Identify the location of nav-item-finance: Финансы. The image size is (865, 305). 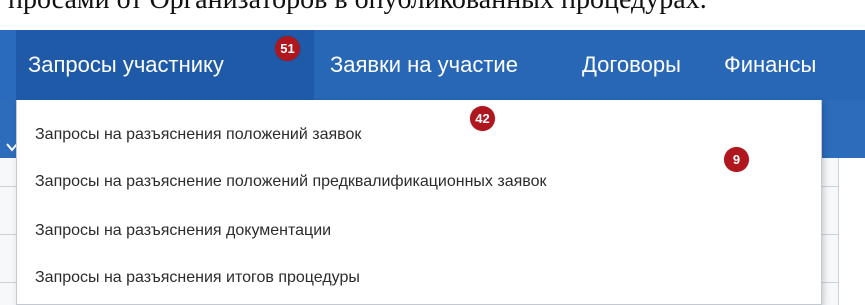
(770, 65).